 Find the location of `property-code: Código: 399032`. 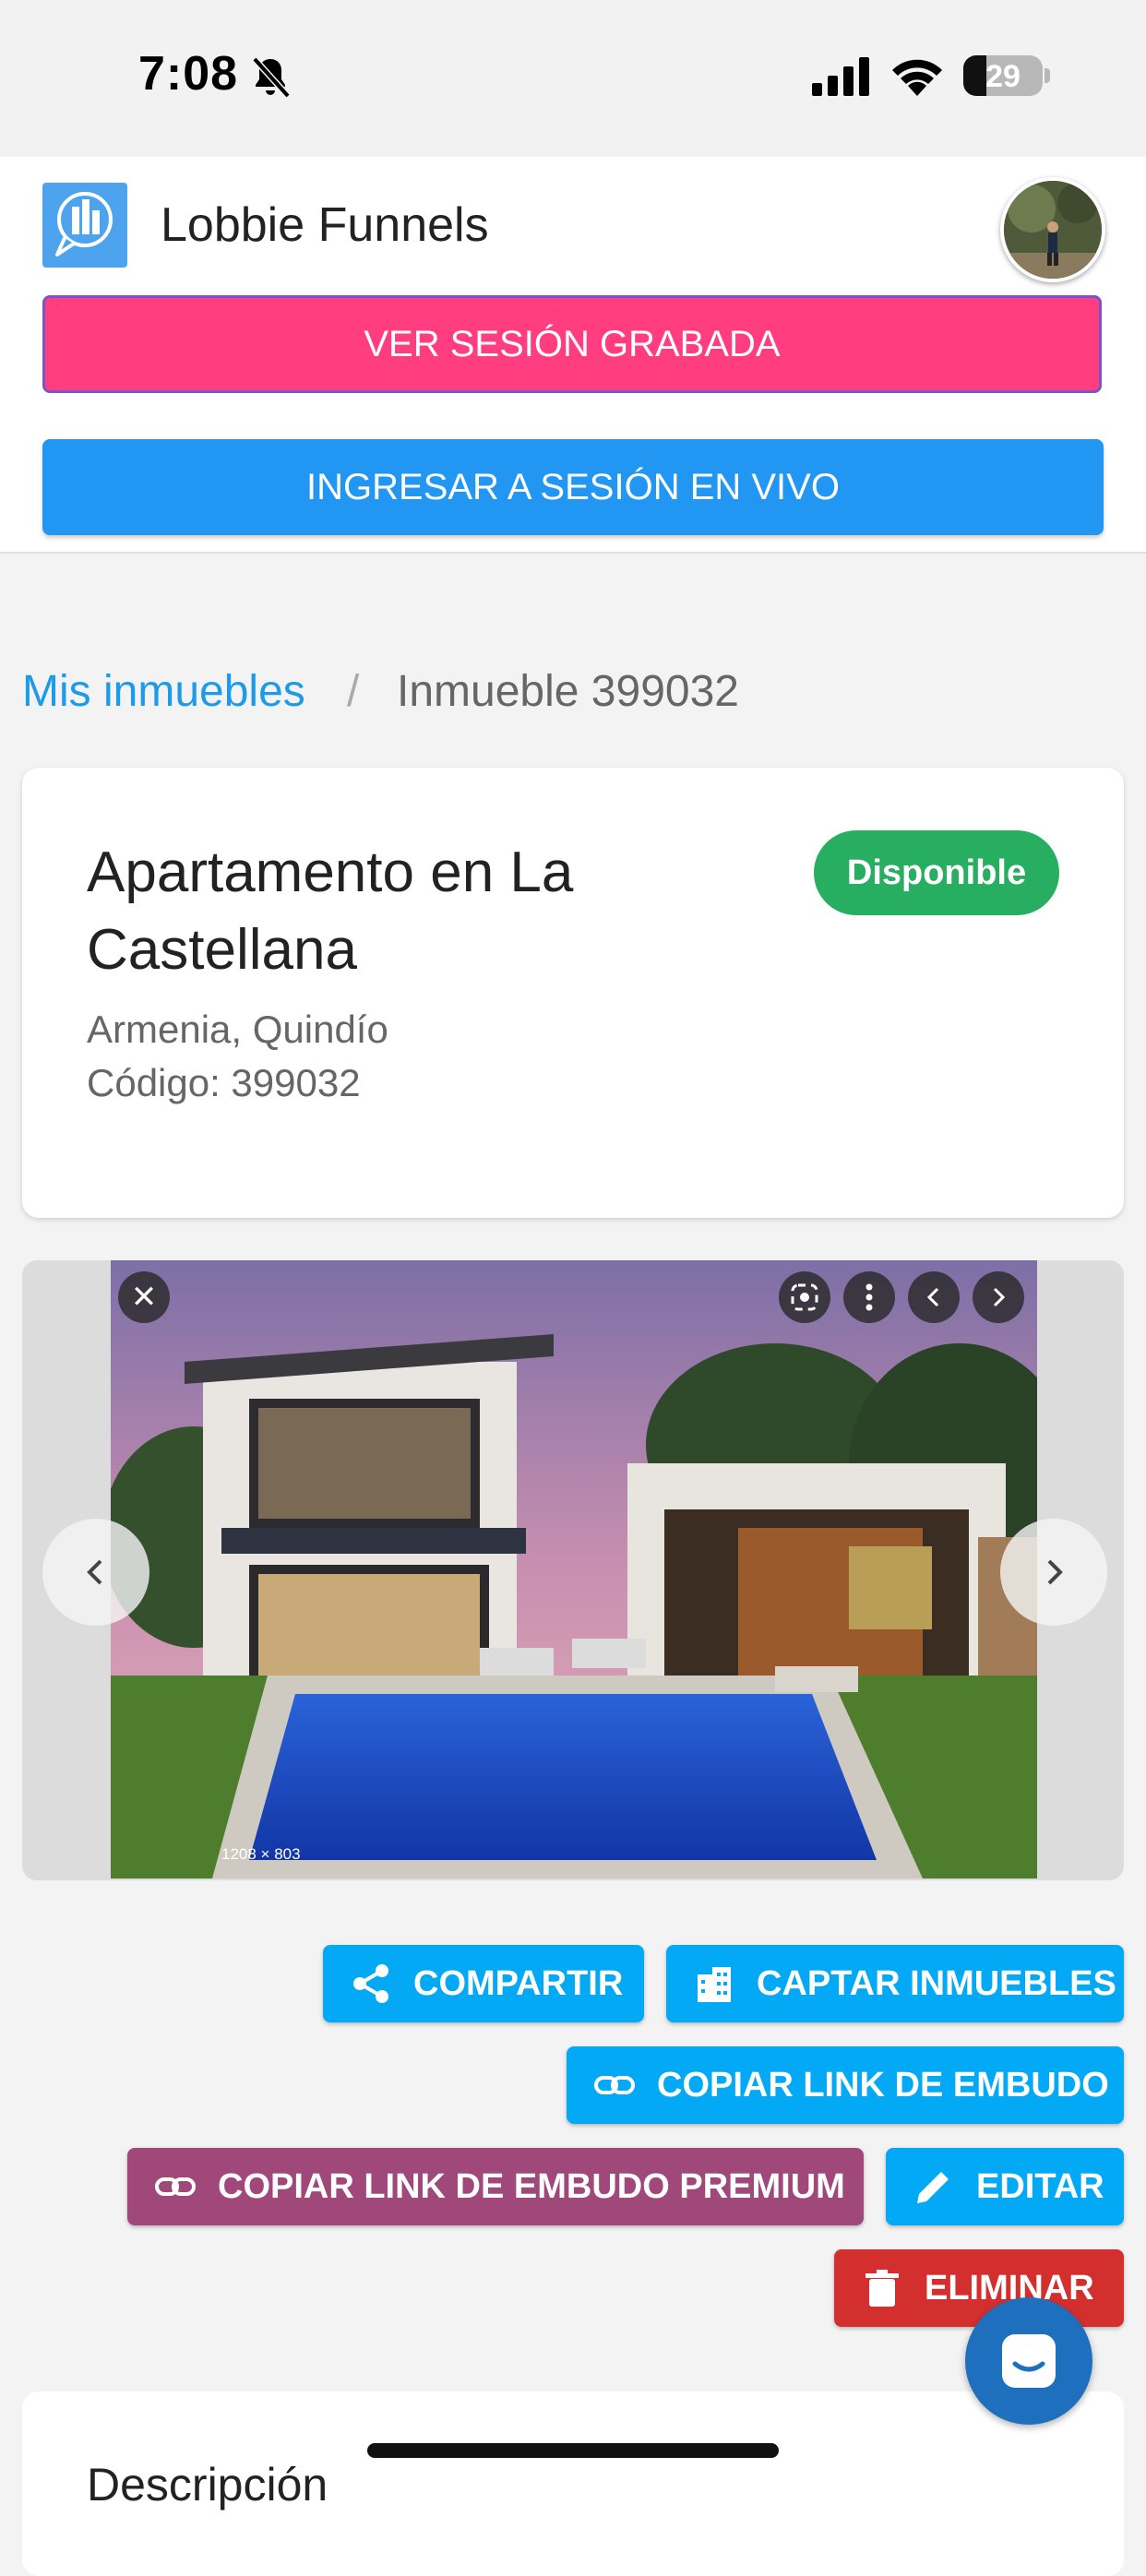

property-code: Código: 399032 is located at coordinates (224, 1083).